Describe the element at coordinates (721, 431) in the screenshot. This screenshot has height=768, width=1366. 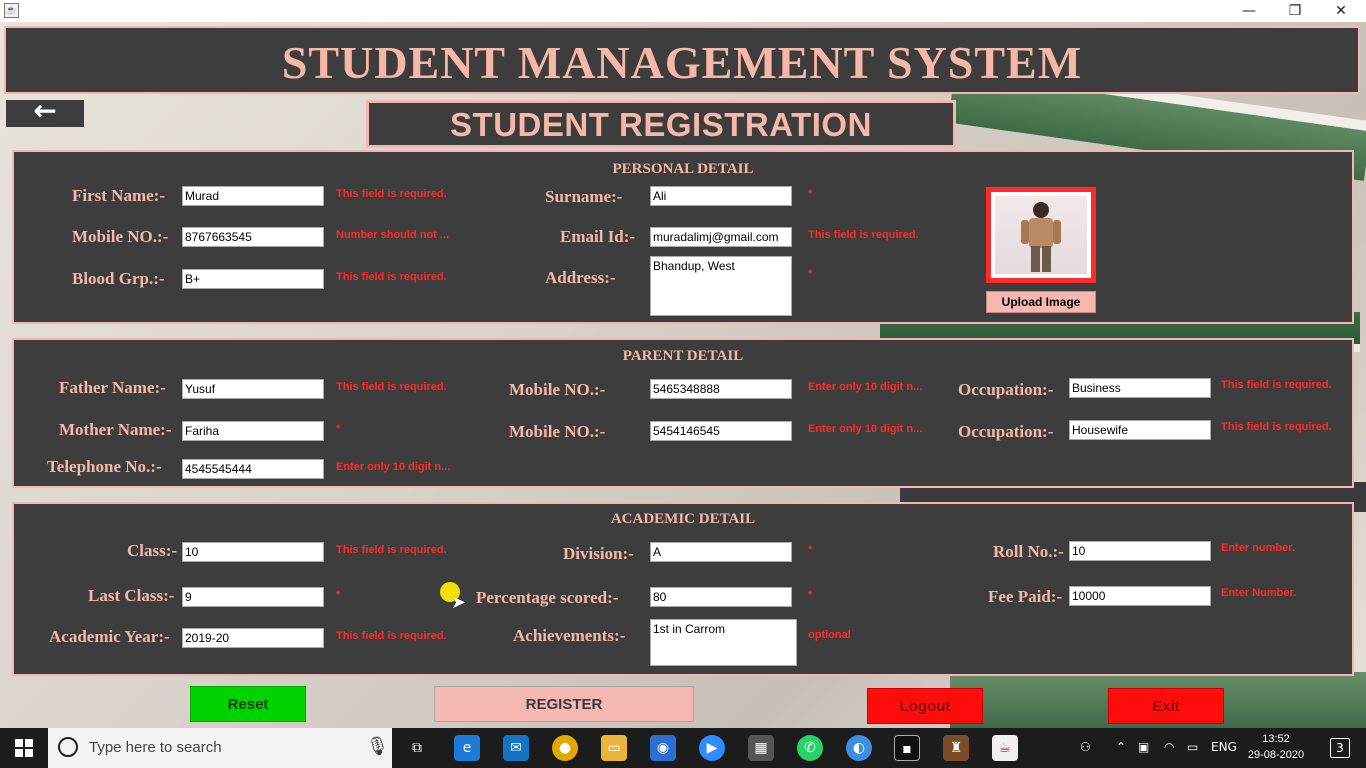
I see `mother-mobile-field: 5454146545` at that location.